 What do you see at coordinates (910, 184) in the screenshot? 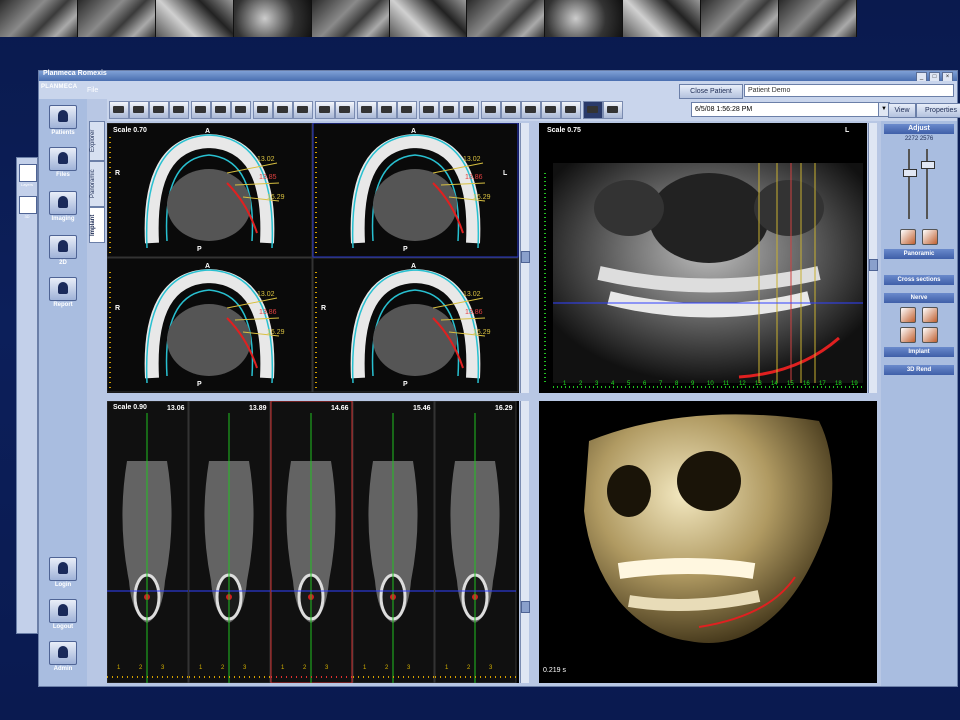
I see `brightness-slider` at bounding box center [910, 184].